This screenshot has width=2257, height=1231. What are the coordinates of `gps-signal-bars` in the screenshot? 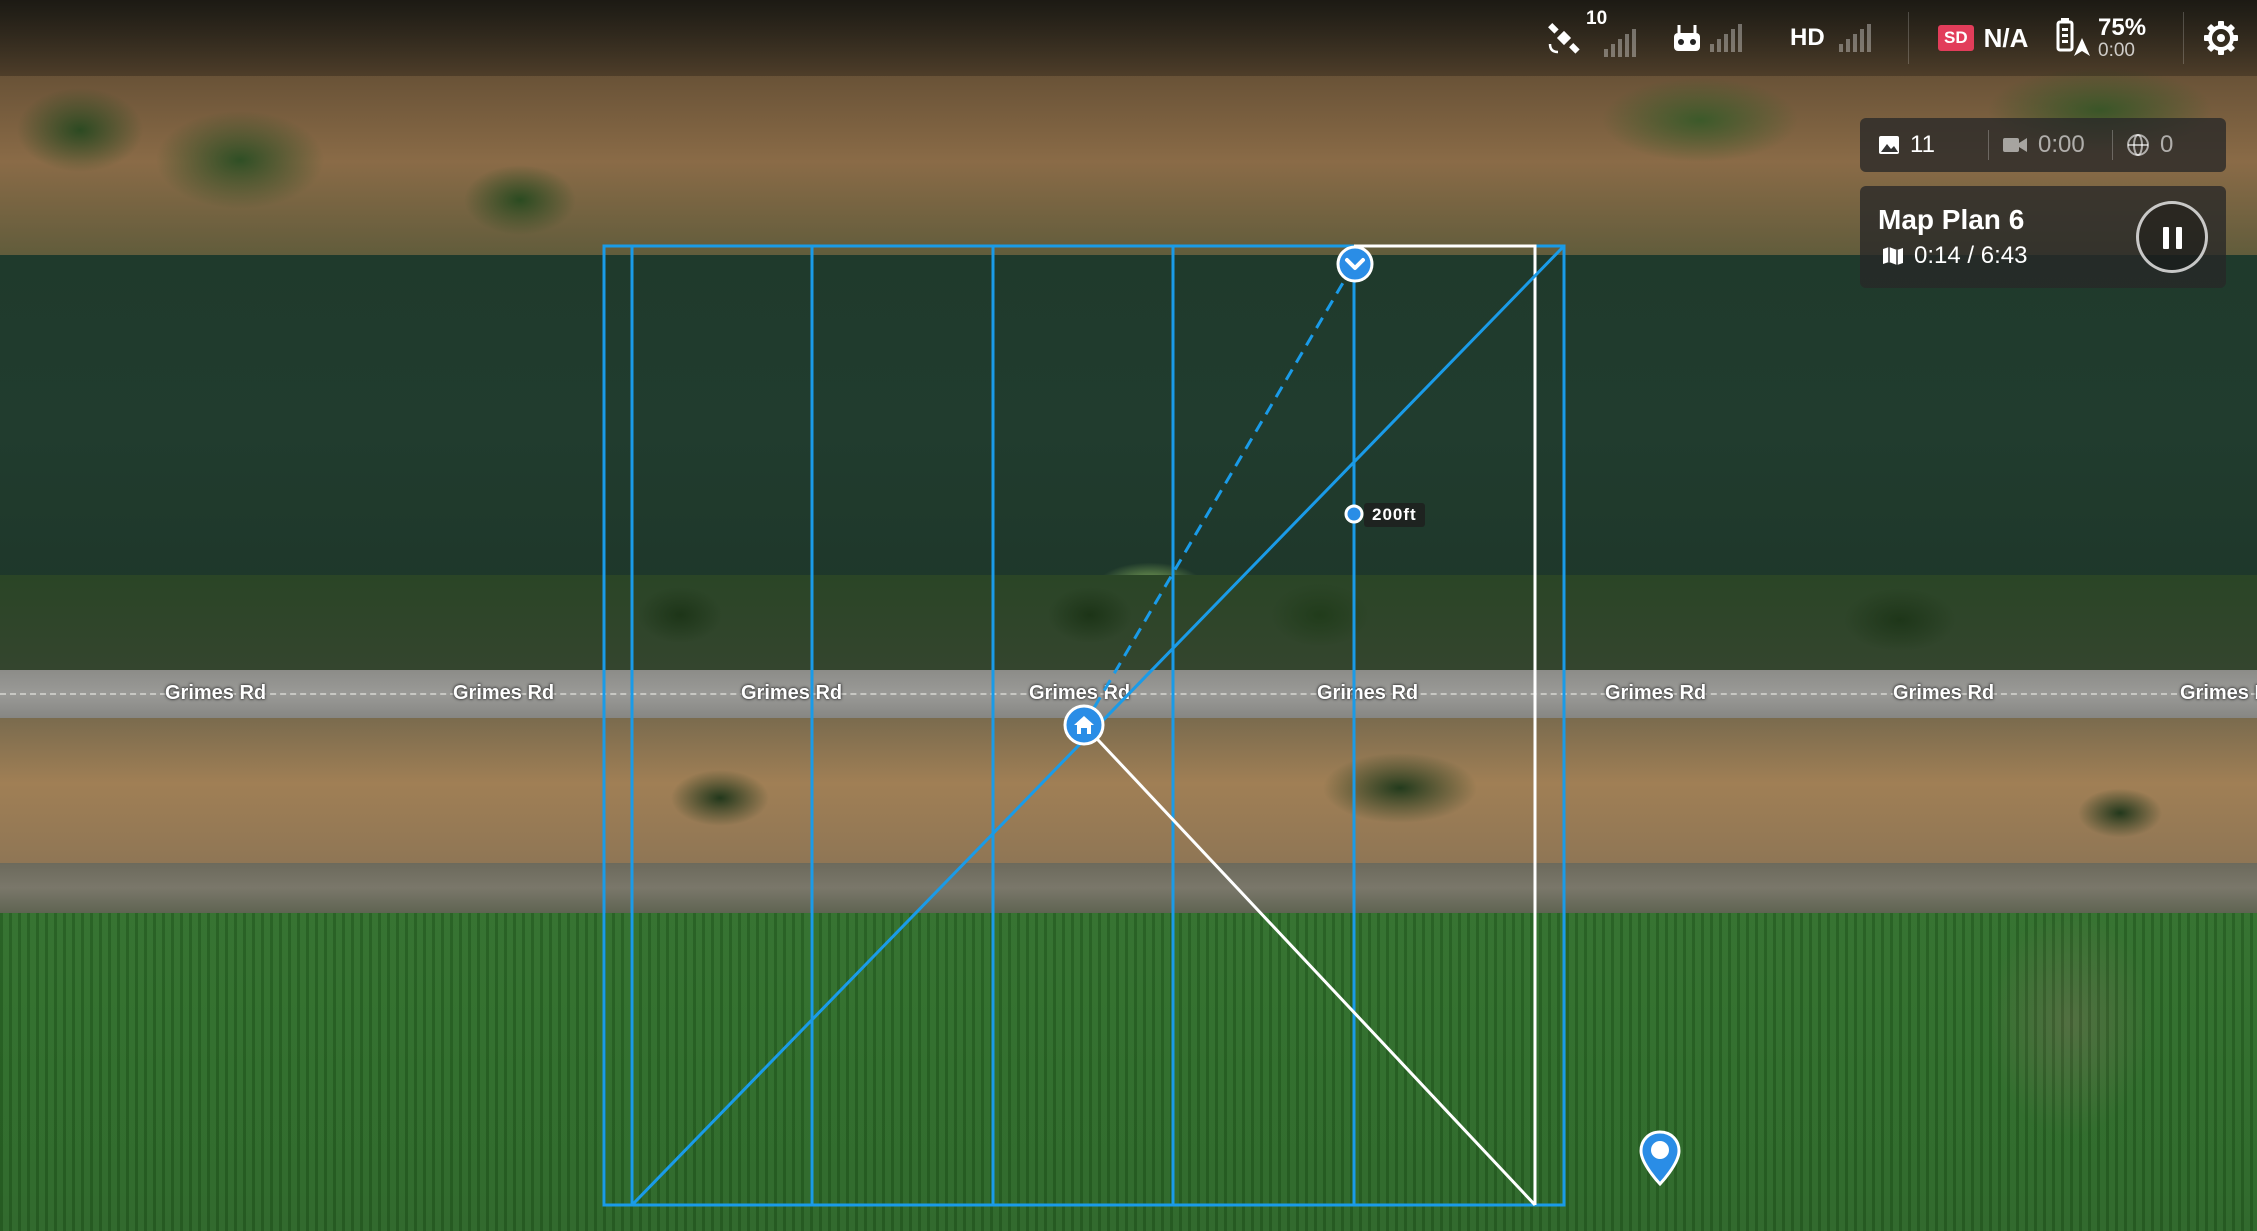 It's located at (1620, 43).